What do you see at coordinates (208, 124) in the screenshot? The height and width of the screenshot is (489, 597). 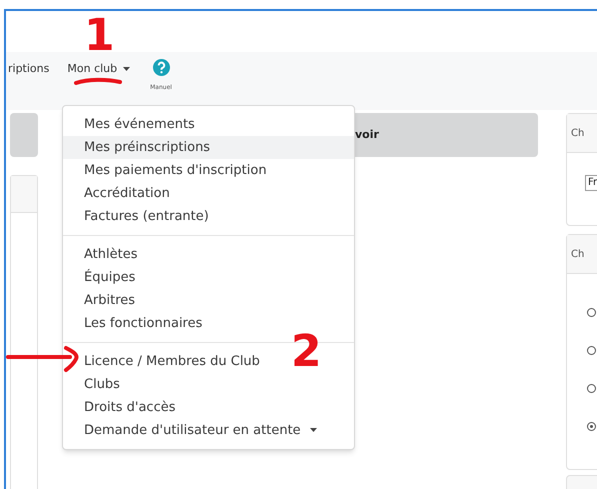 I see `menu-item: Mes événements` at bounding box center [208, 124].